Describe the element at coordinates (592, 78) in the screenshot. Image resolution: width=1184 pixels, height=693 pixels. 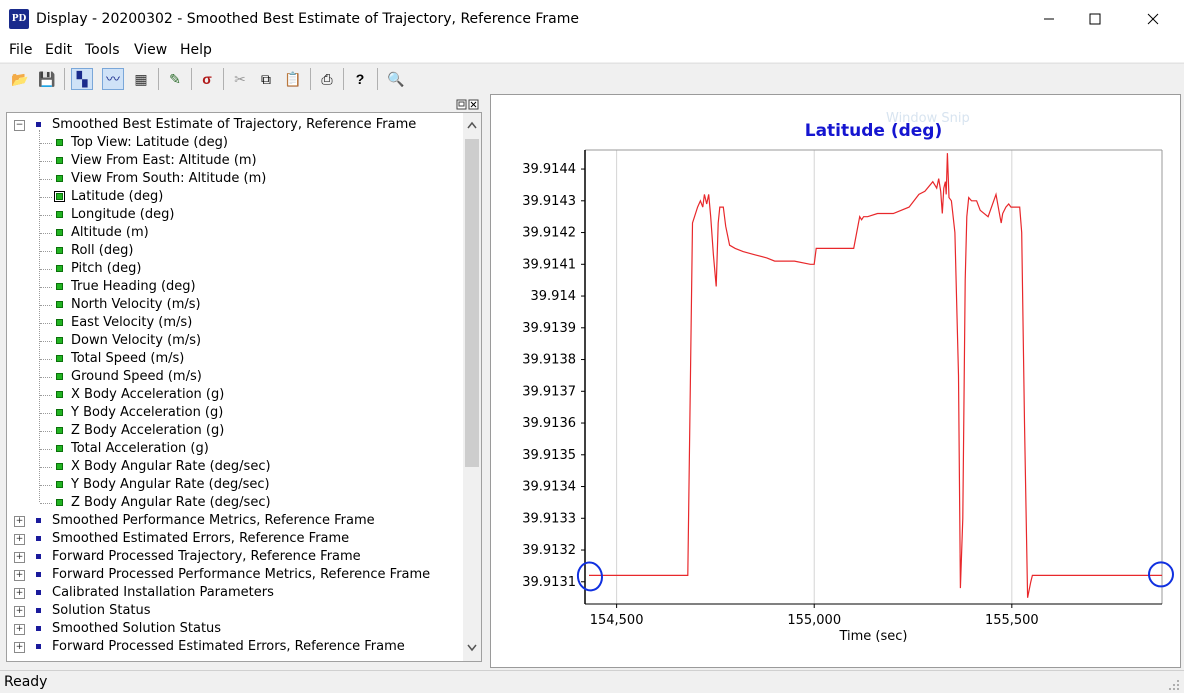
I see `toolbar: 📂 💾 ▚ 〰 ▦ ✎ σ ✂ ⧉ 📋 ⎙ ? 🔍` at that location.